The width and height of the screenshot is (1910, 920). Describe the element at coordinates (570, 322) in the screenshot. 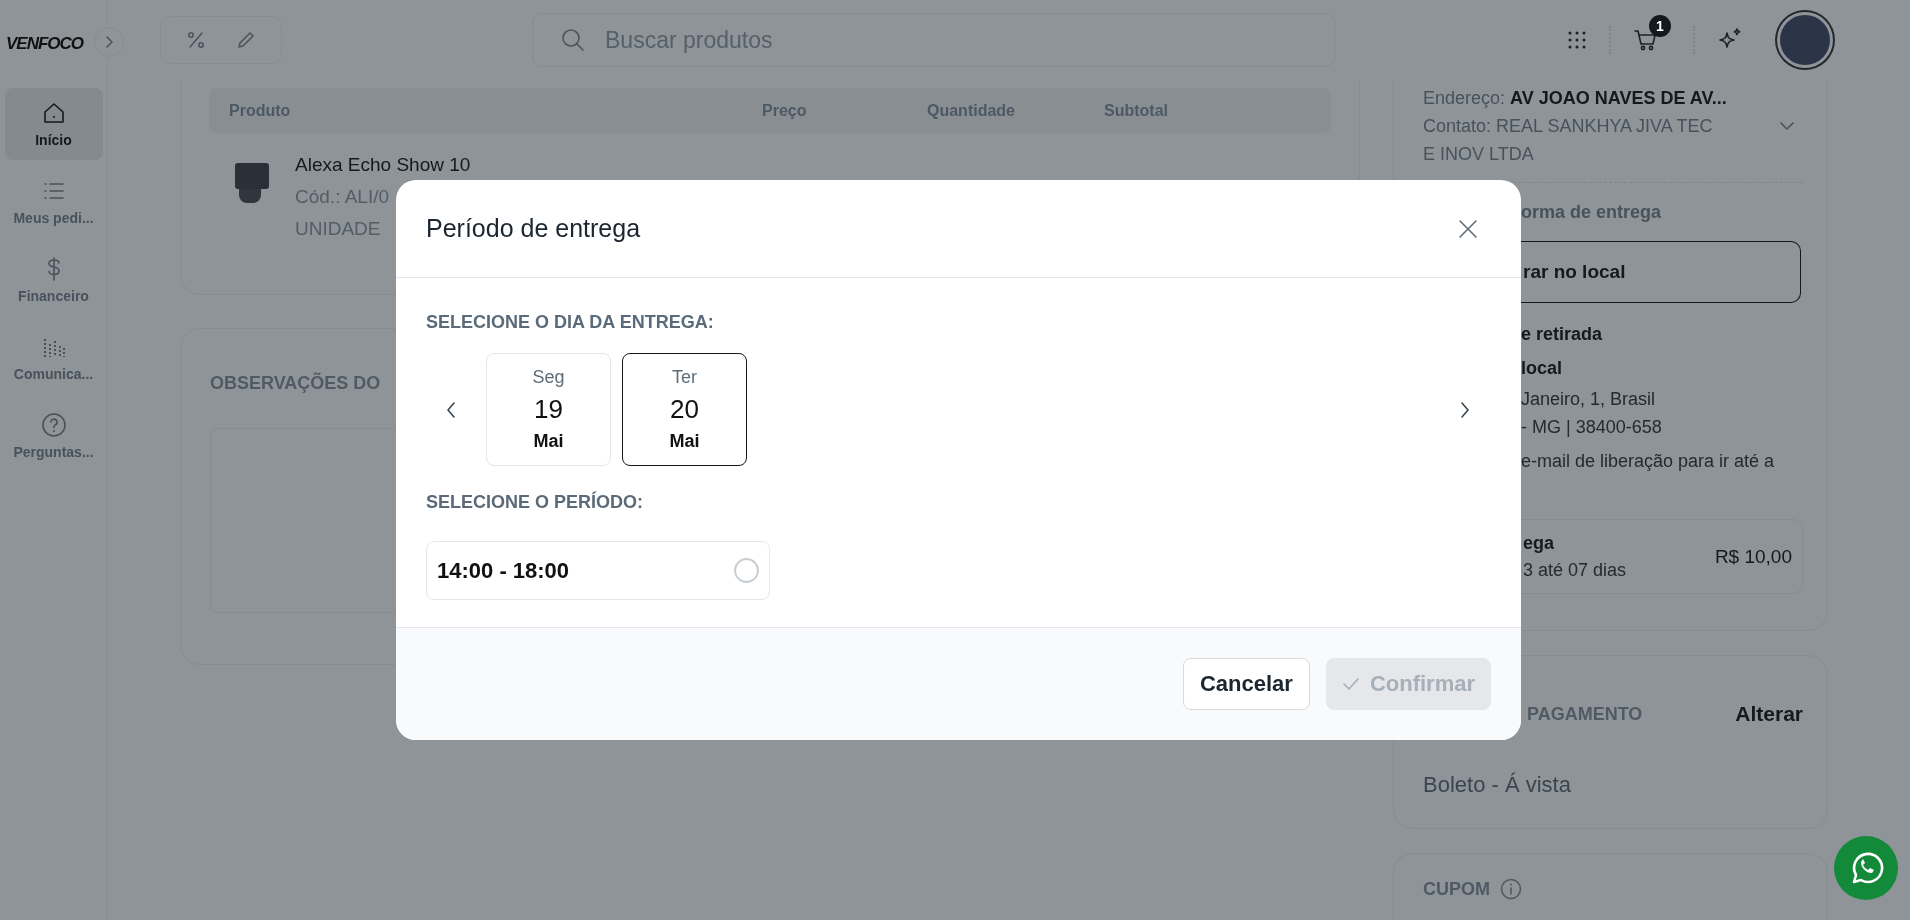

I see `section-label: SELECIONE O DIA DA ENTREGA:` at that location.